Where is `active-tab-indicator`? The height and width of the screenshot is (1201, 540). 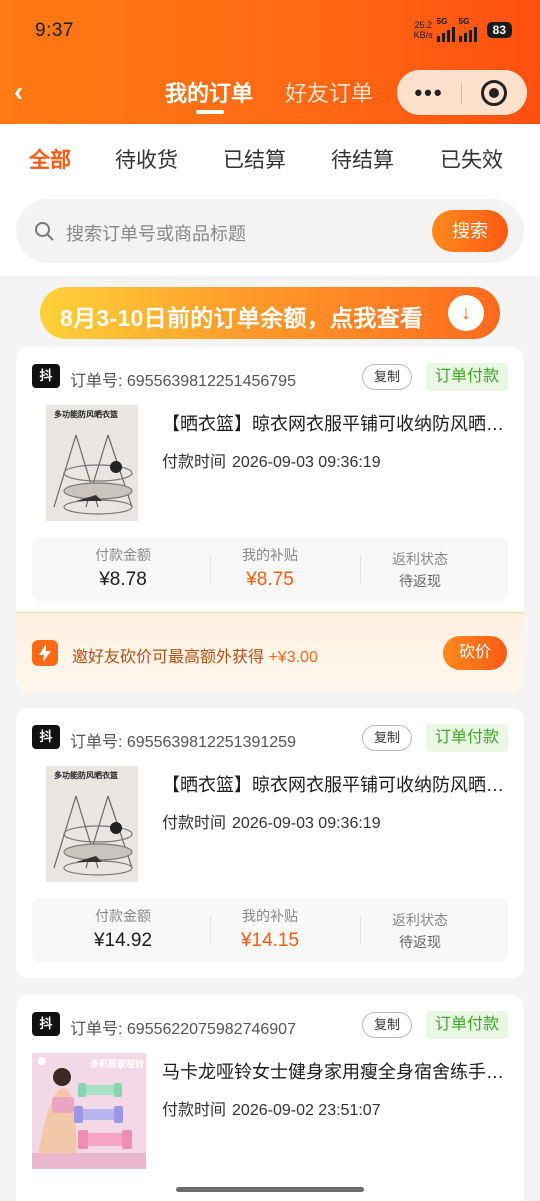
active-tab-indicator is located at coordinates (210, 112).